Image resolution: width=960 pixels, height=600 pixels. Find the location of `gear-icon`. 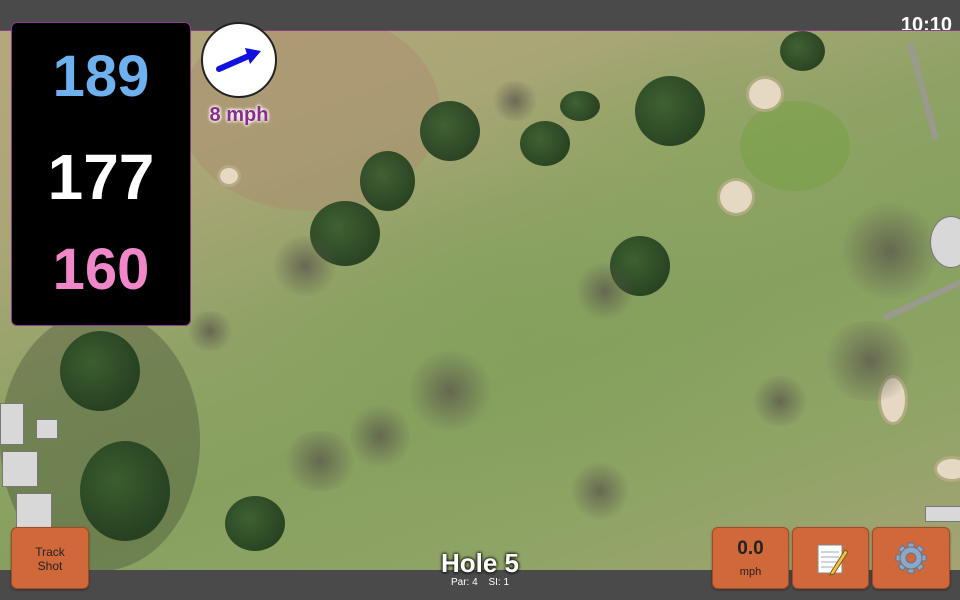

gear-icon is located at coordinates (911, 558).